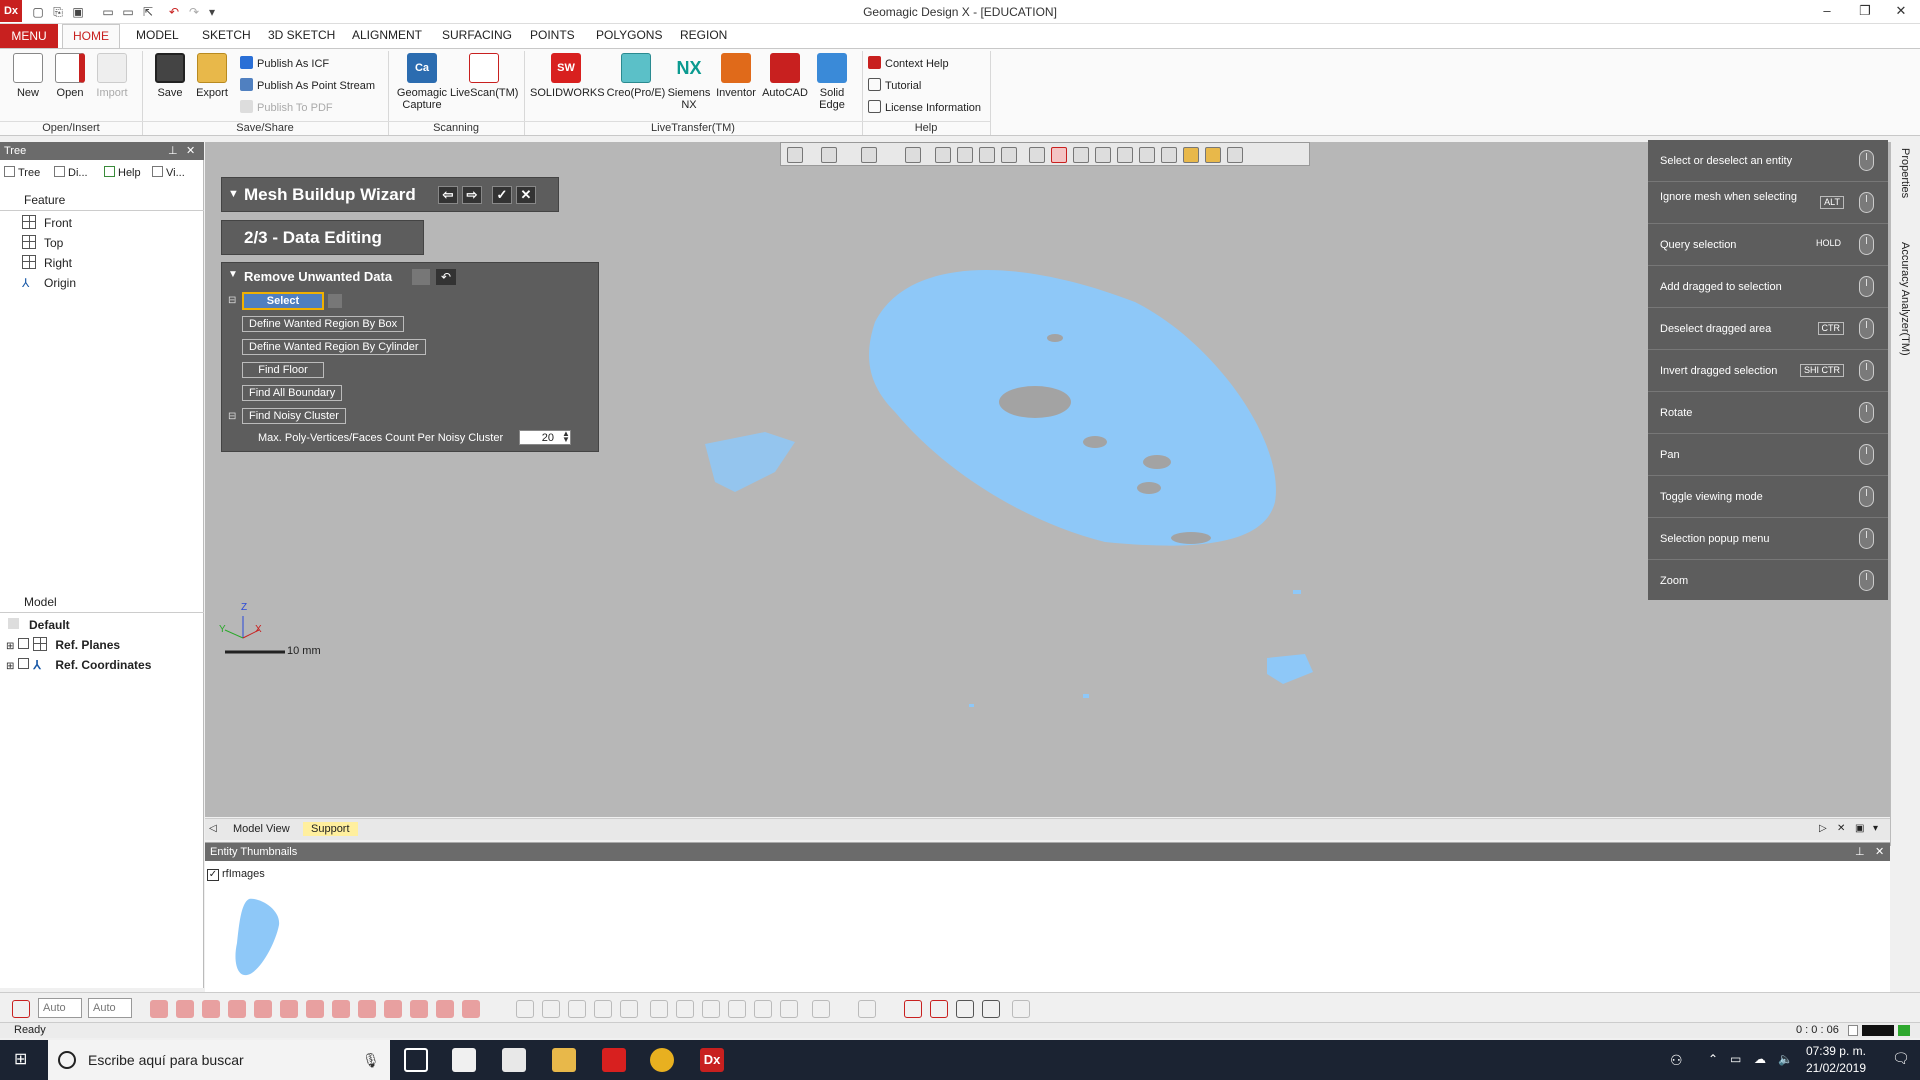  I want to click on task-view-icon, so click(416, 1060).